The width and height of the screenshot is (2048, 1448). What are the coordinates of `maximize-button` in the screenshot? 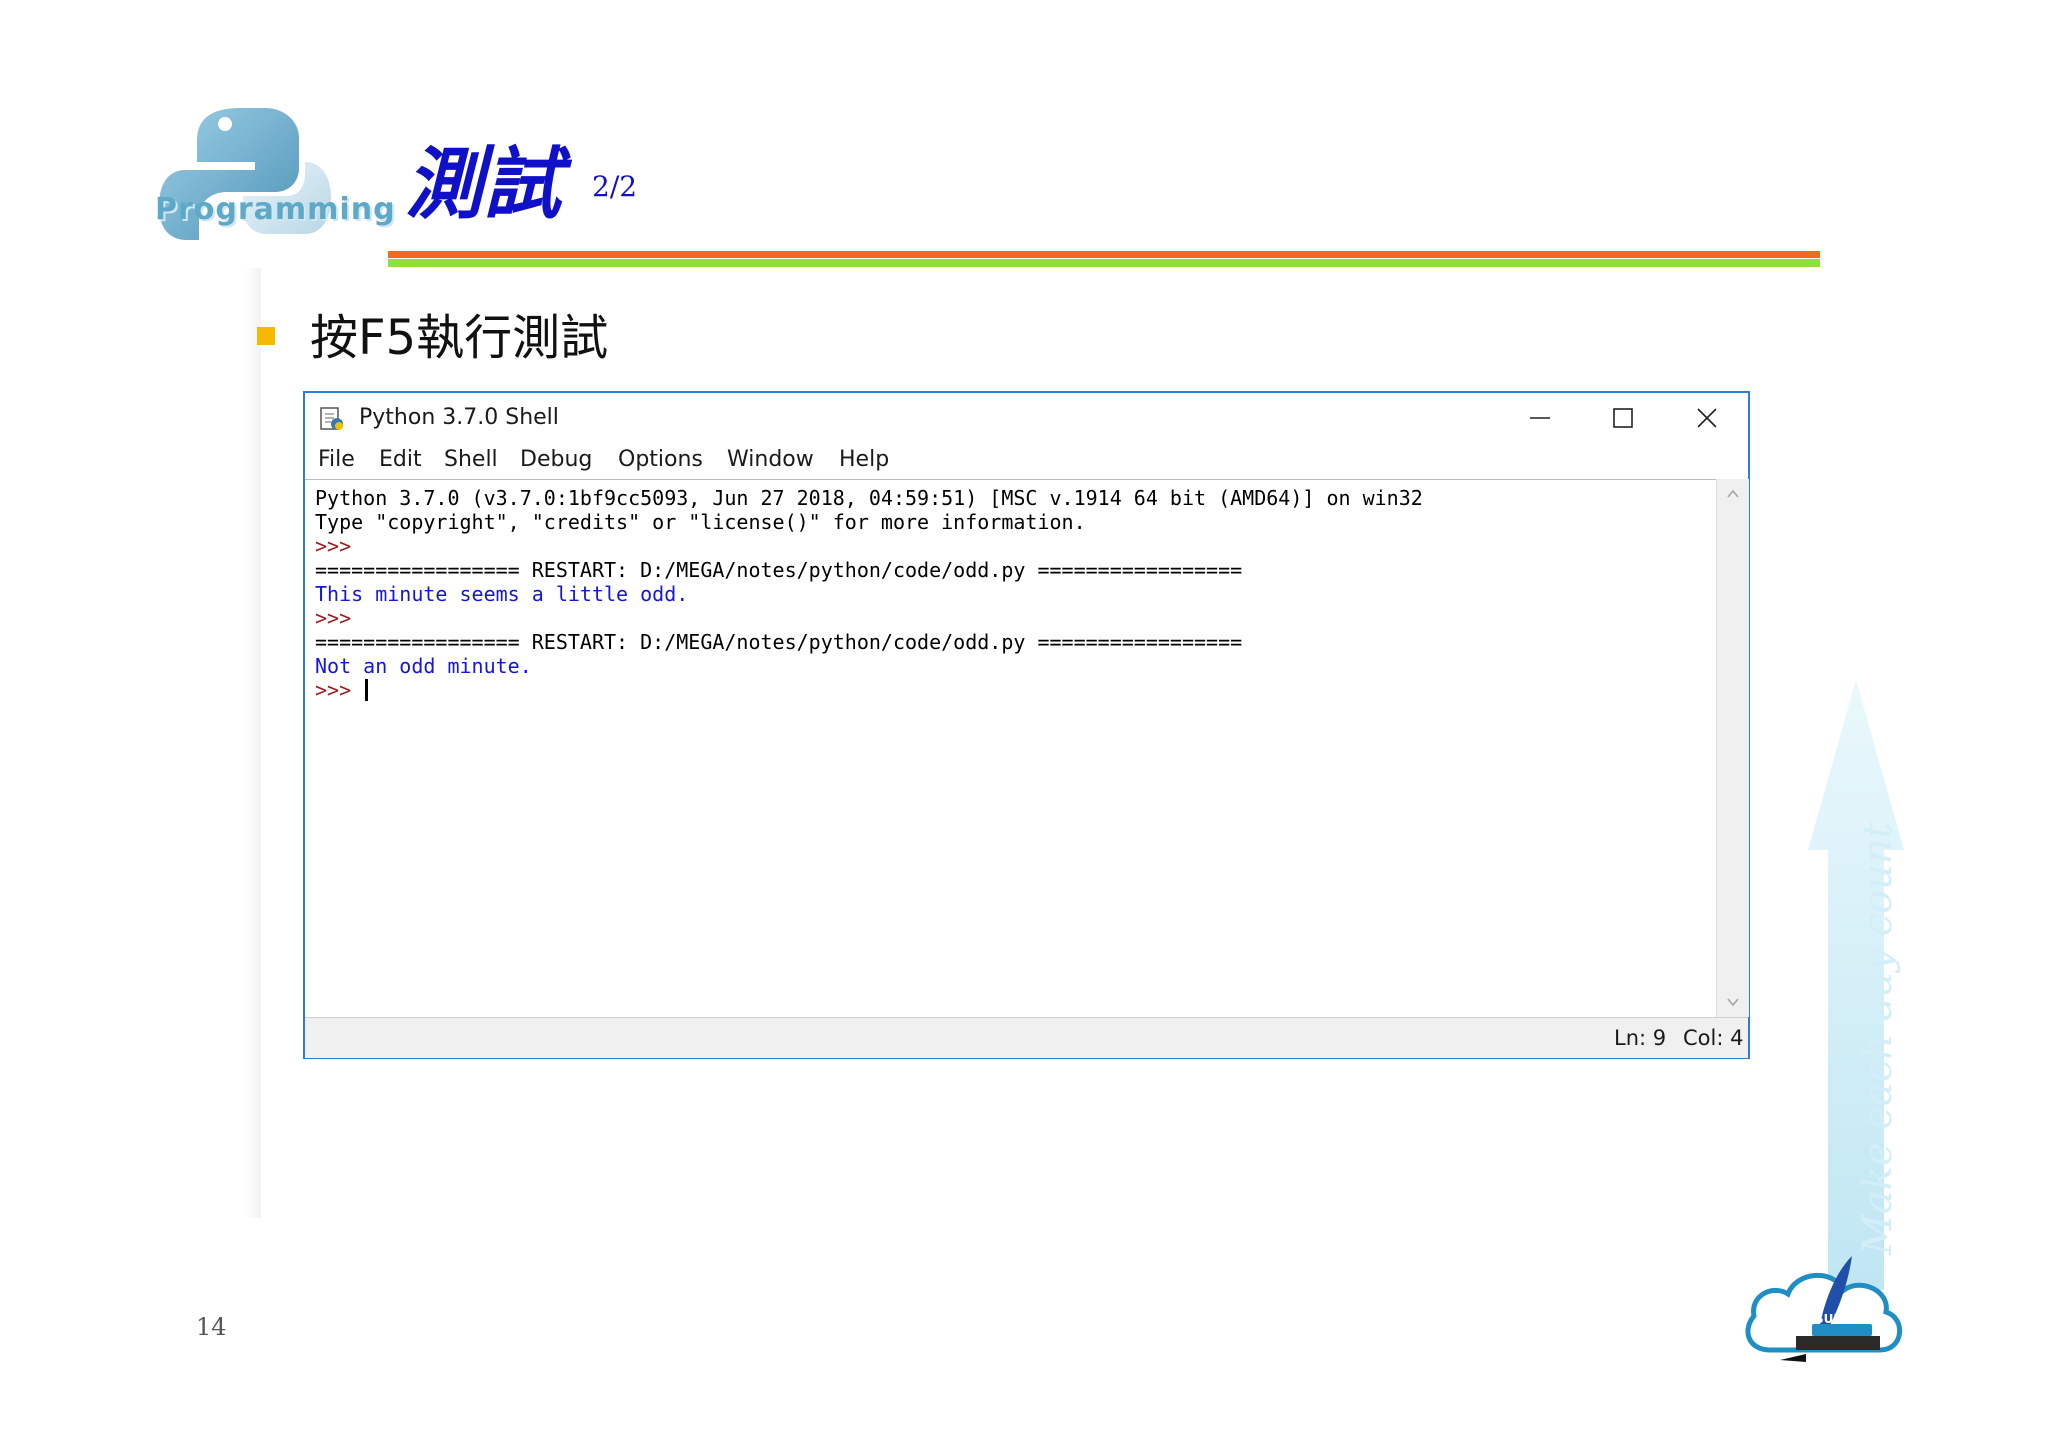 It's located at (1623, 418).